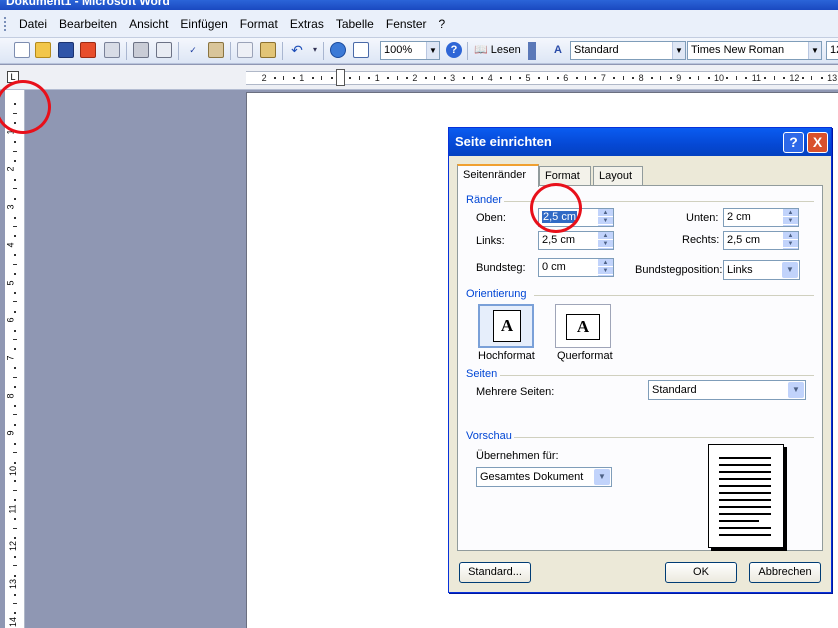  What do you see at coordinates (406, 24) in the screenshot?
I see `menu-fenster: Fenster` at bounding box center [406, 24].